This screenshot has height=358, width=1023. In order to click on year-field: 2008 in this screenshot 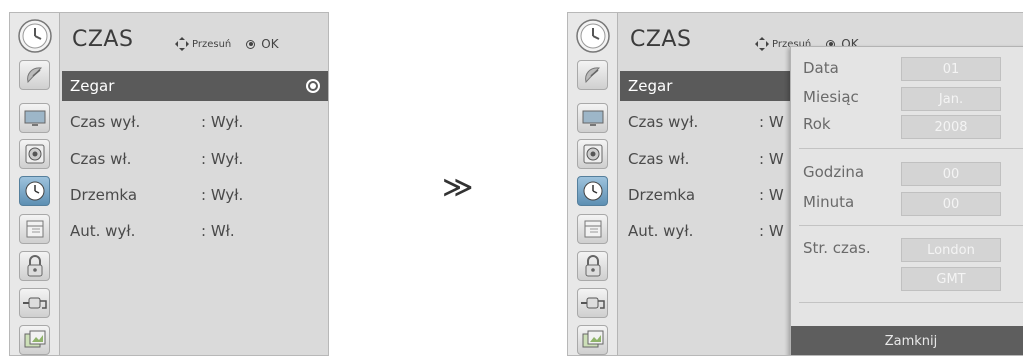, I will do `click(951, 127)`.